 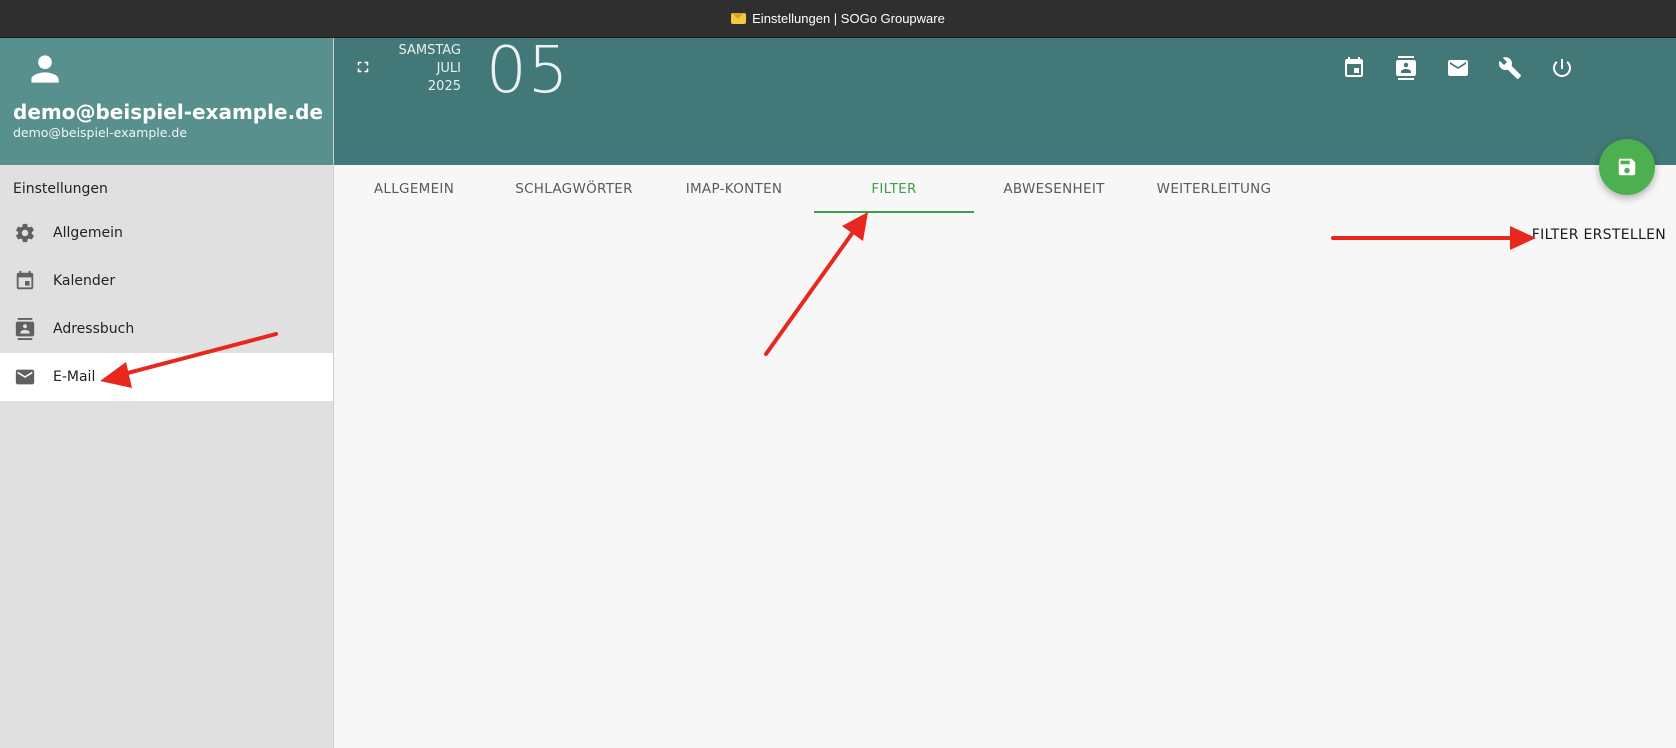 I want to click on user-name: demo@beispiel-example.de, so click(x=168, y=112).